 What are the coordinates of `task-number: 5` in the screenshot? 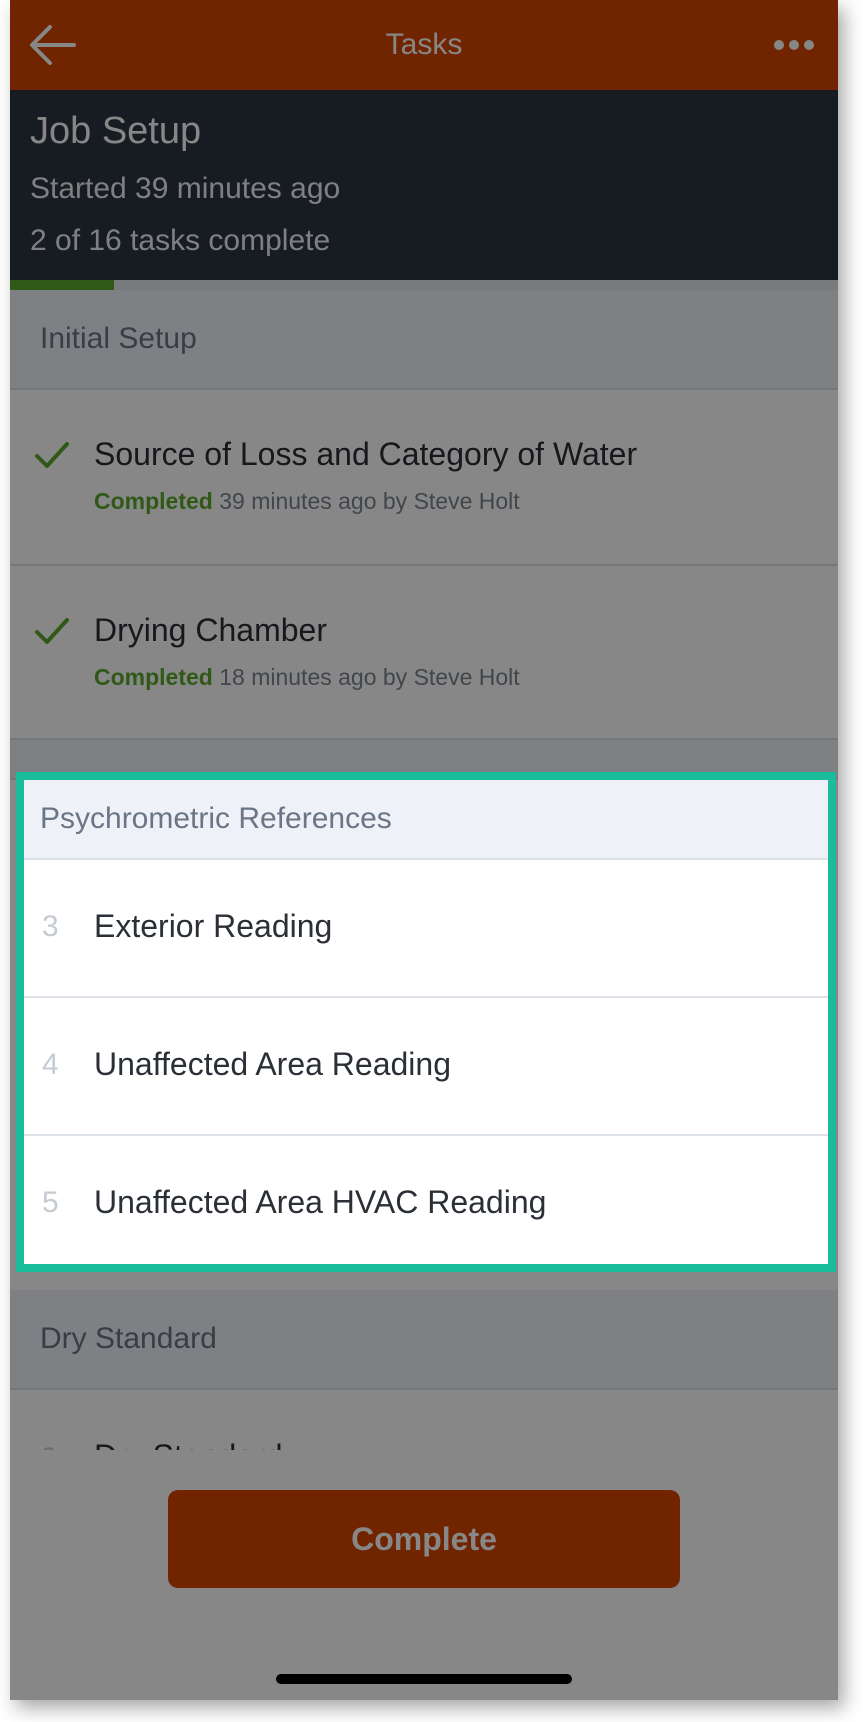 It's located at (50, 1202).